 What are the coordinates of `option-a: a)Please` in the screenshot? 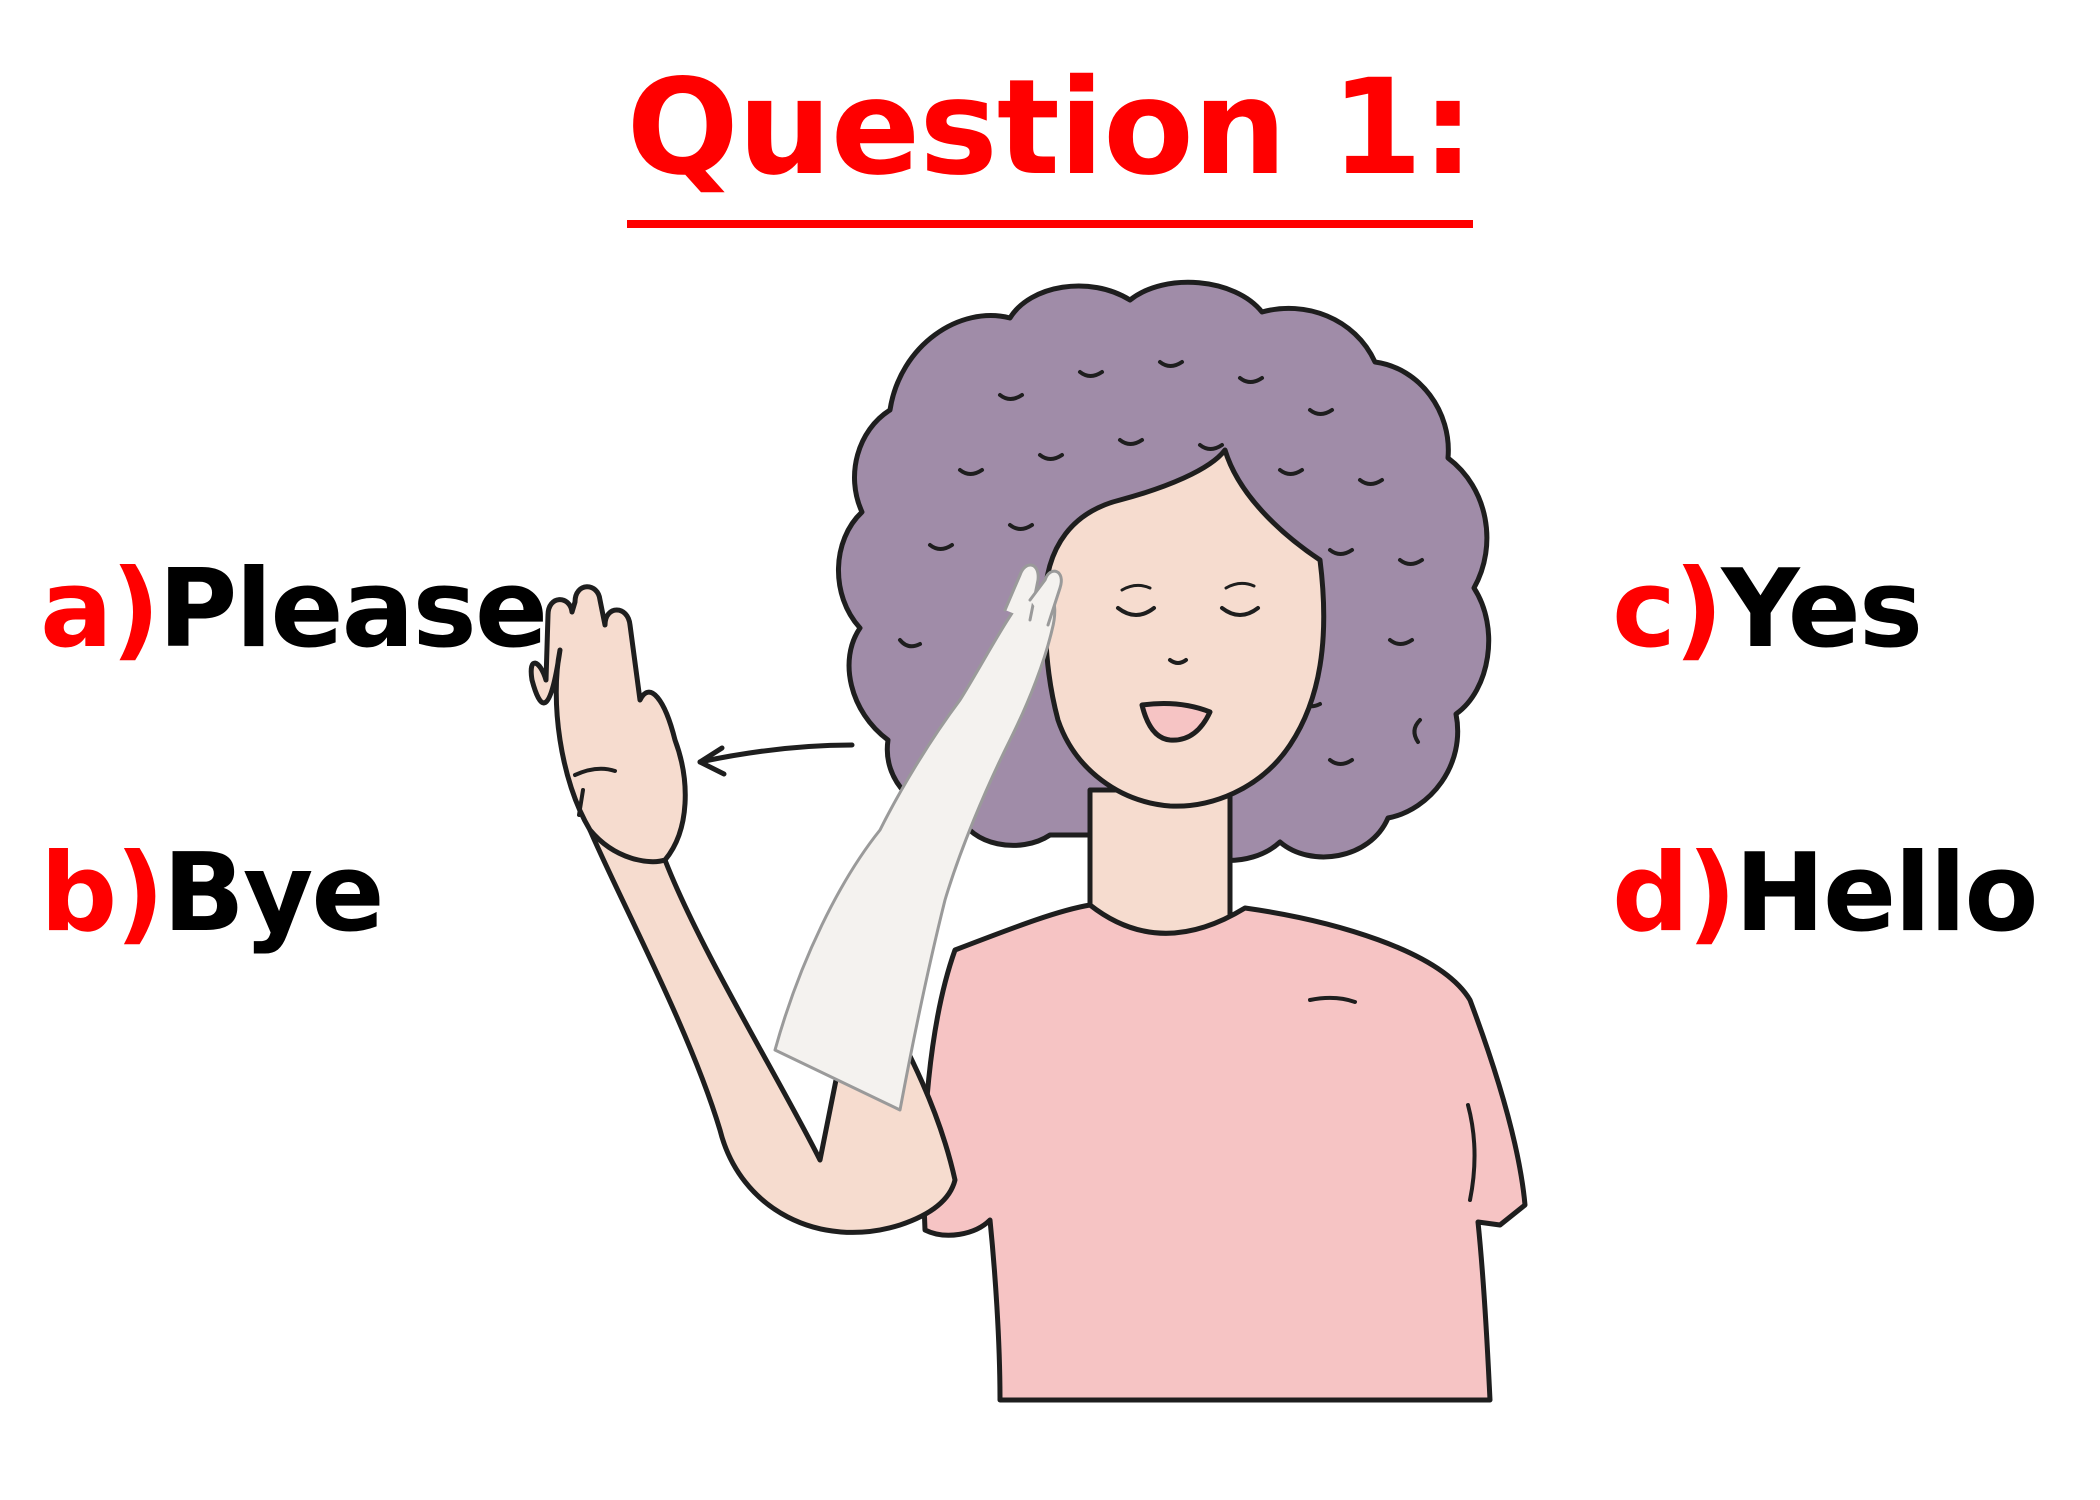 It's located at (294, 610).